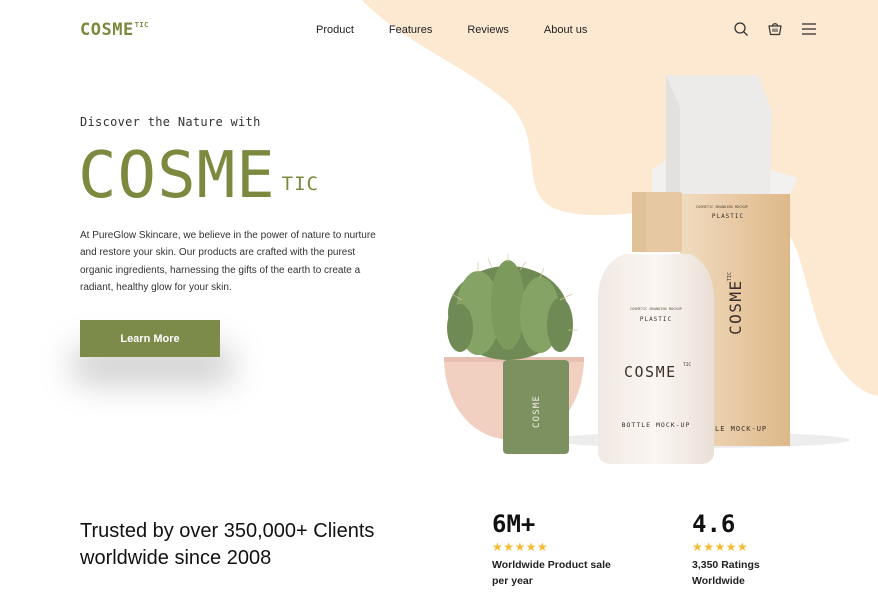 Image resolution: width=878 pixels, height=596 pixels. What do you see at coordinates (551, 573) in the screenshot?
I see `stat-label: Worldwide Product sale per year` at bounding box center [551, 573].